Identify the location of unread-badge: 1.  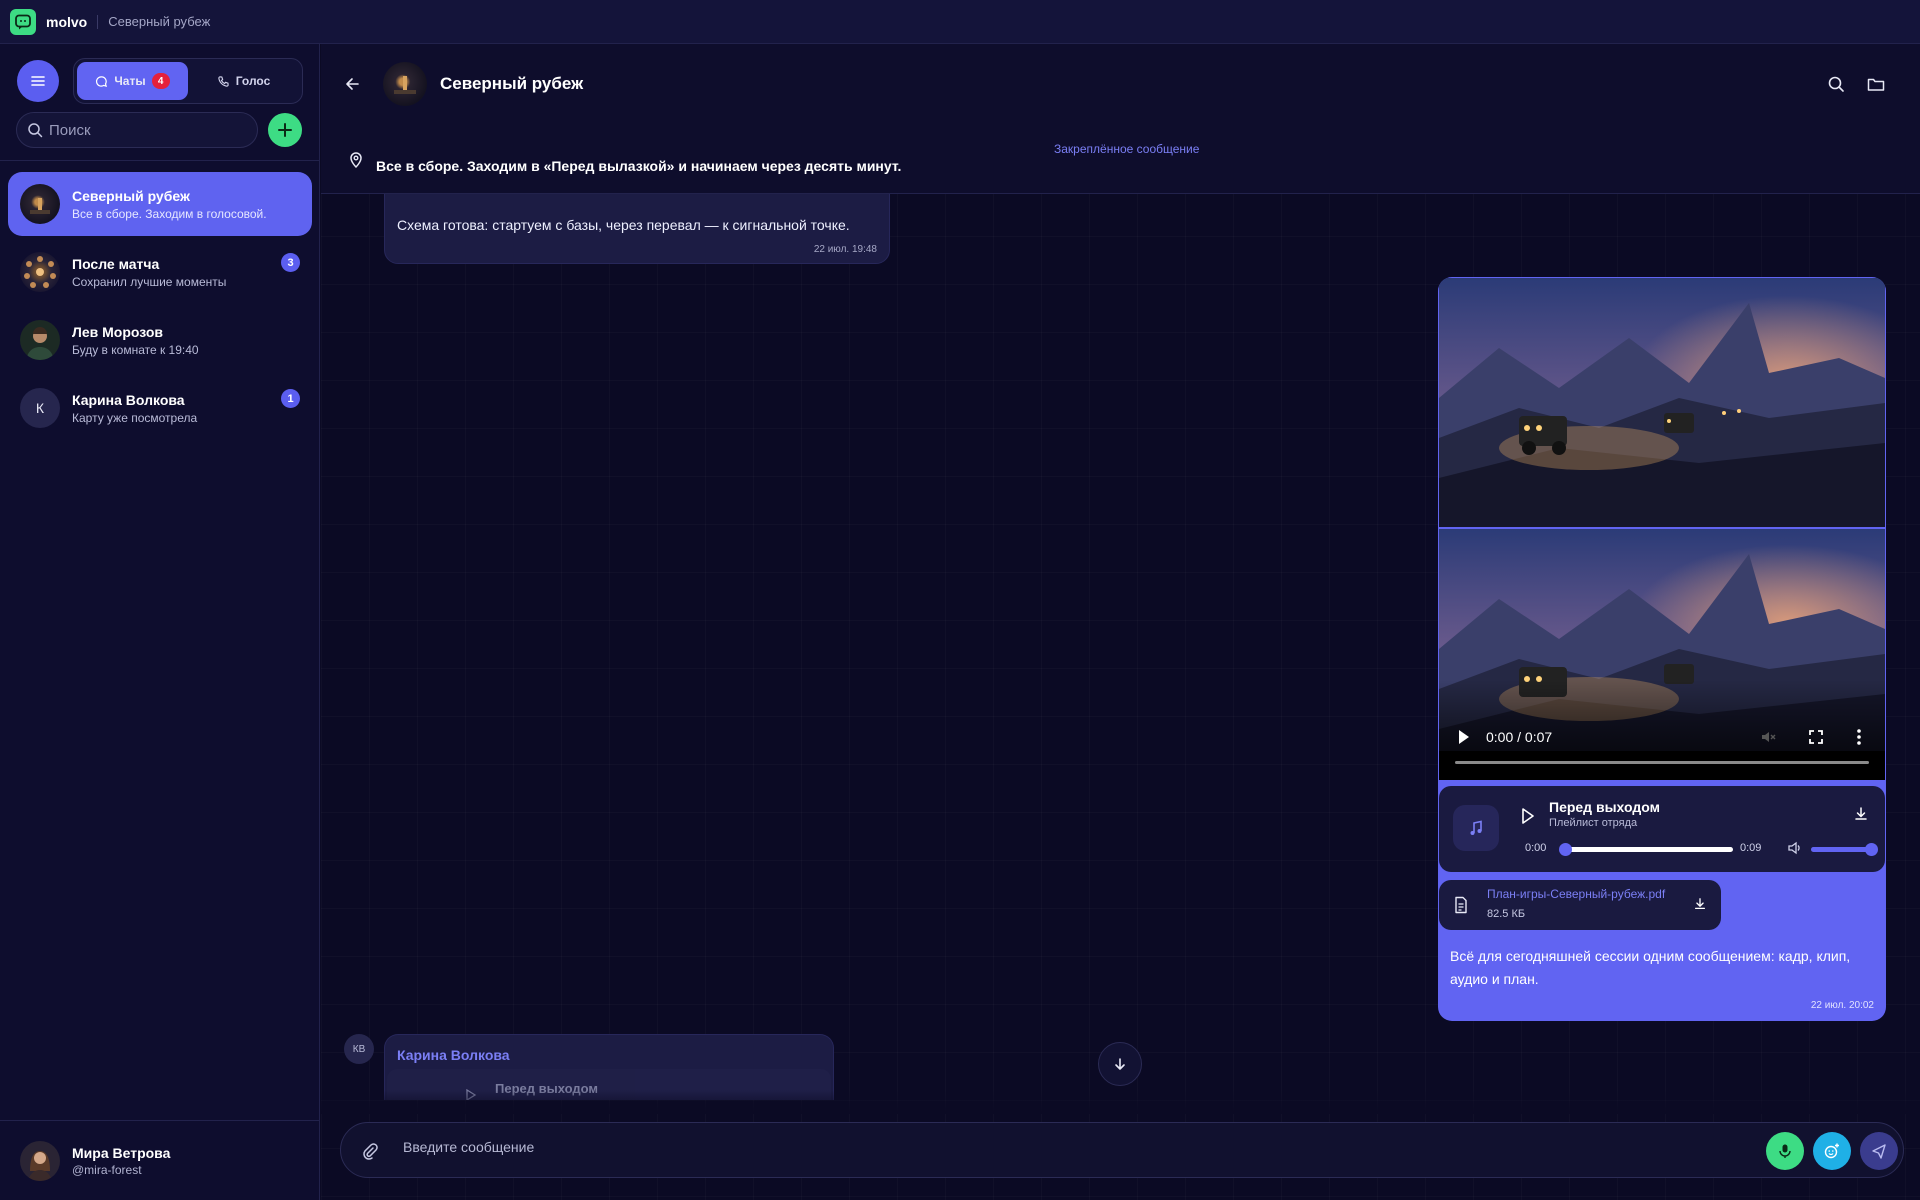
(290, 398).